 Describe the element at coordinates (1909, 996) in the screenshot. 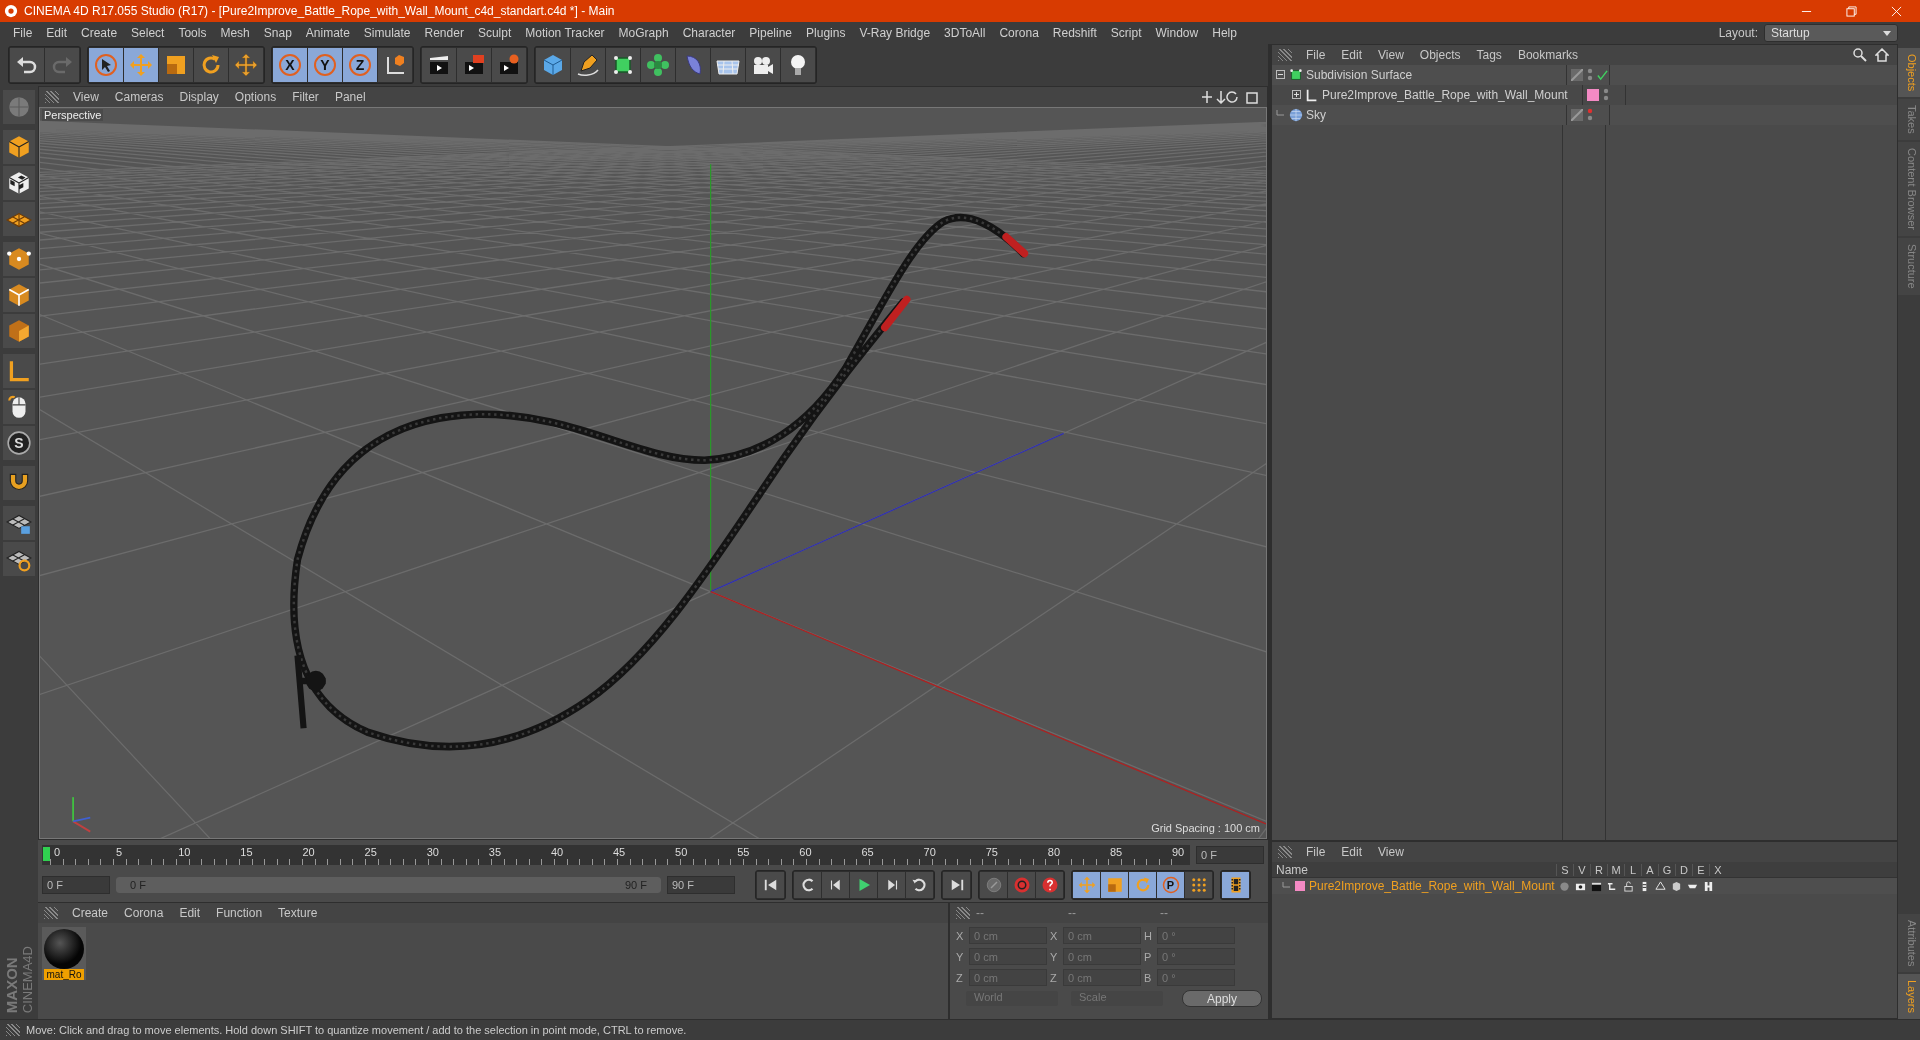

I see `side-tab: Layers` at that location.